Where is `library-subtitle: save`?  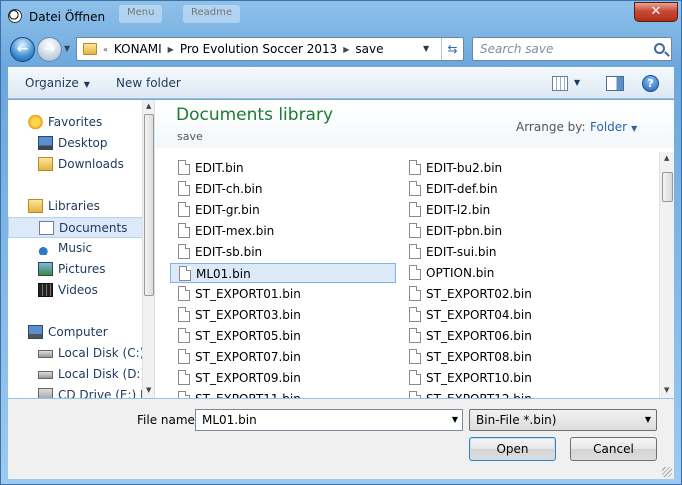 library-subtitle: save is located at coordinates (190, 136).